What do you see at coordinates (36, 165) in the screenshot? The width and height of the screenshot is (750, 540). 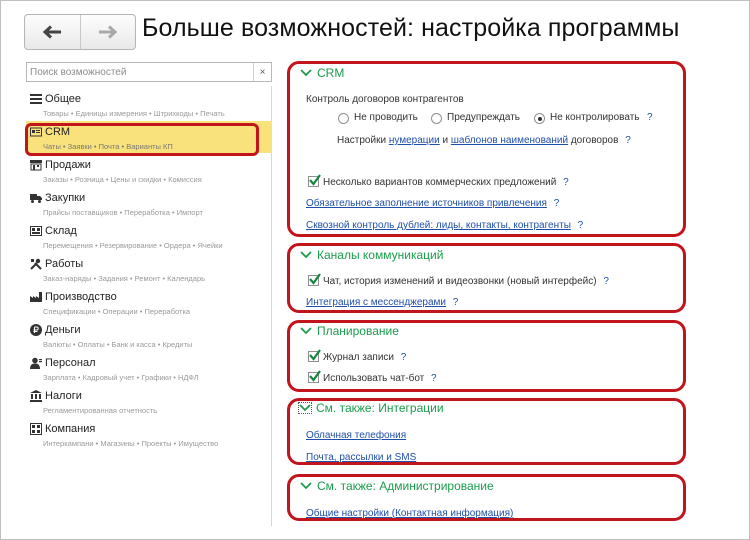 I see `store-icon` at bounding box center [36, 165].